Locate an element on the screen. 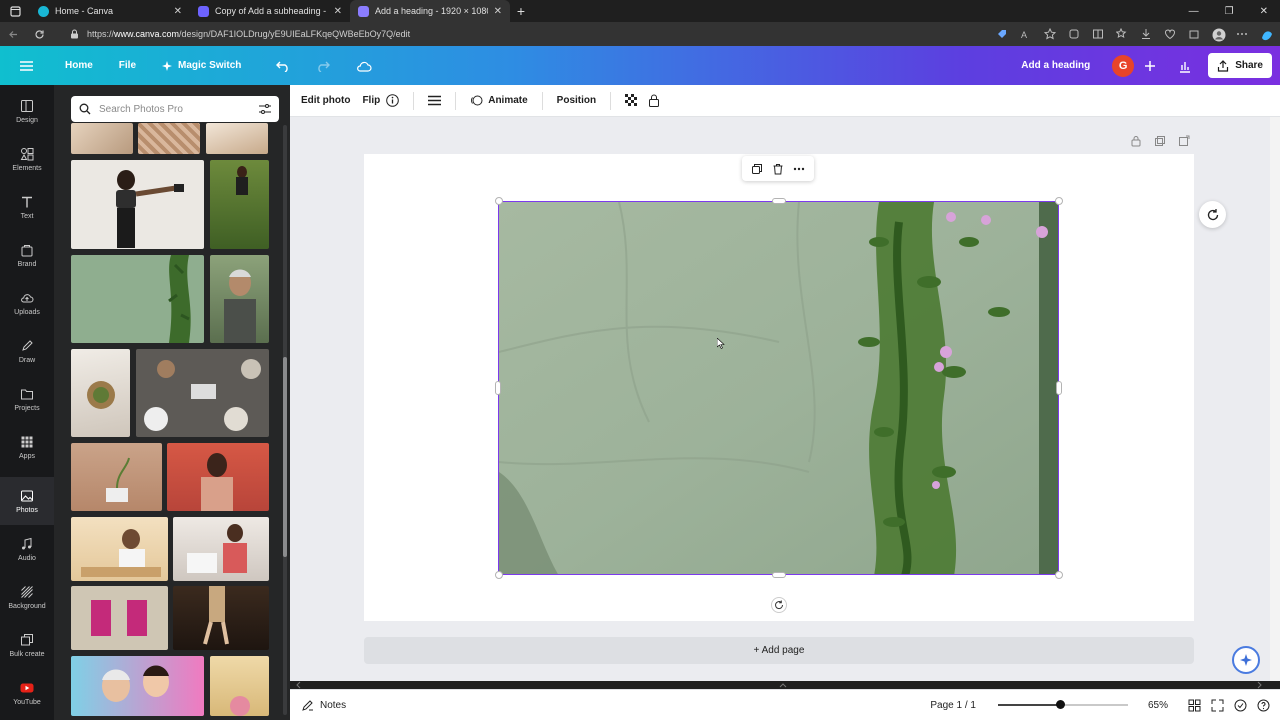  rail-item-elements: Elements is located at coordinates (27, 159).